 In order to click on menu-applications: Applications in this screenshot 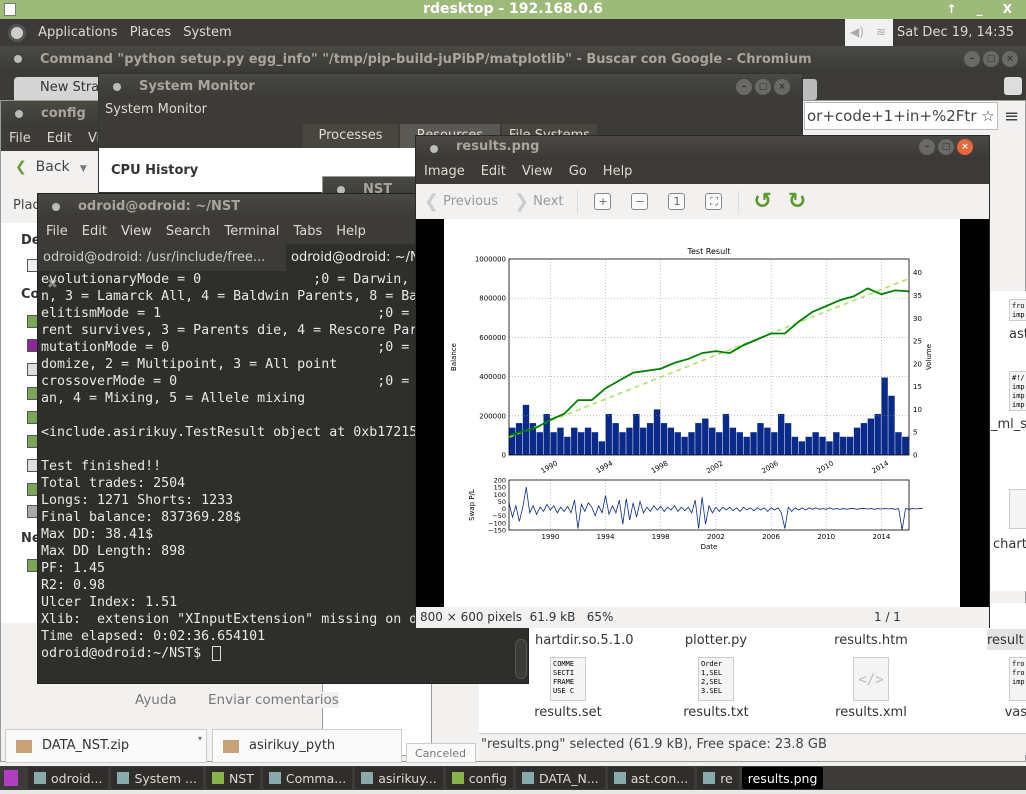, I will do `click(77, 32)`.